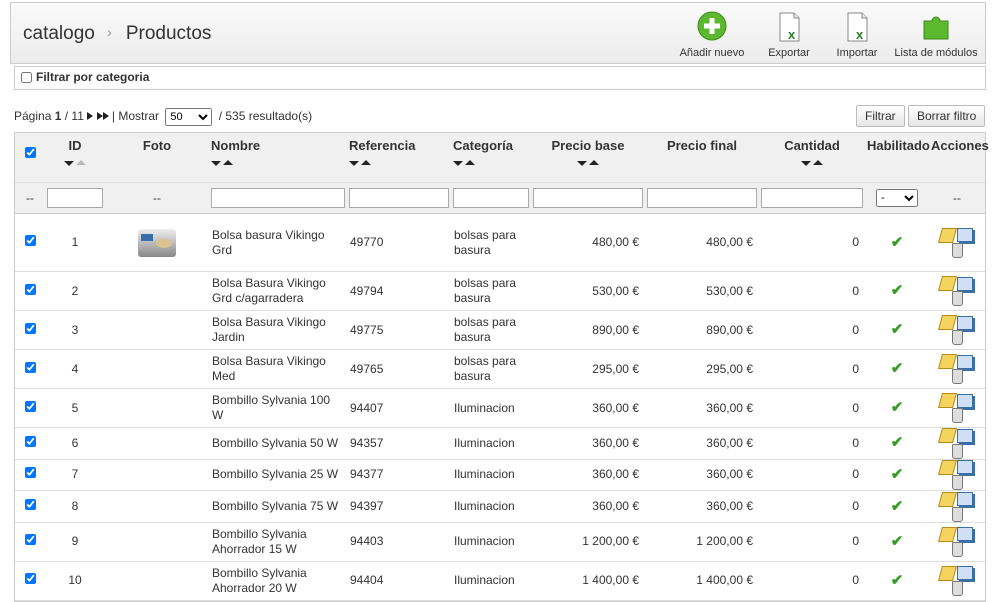  What do you see at coordinates (399, 160) in the screenshot?
I see `reference-sort-icon` at bounding box center [399, 160].